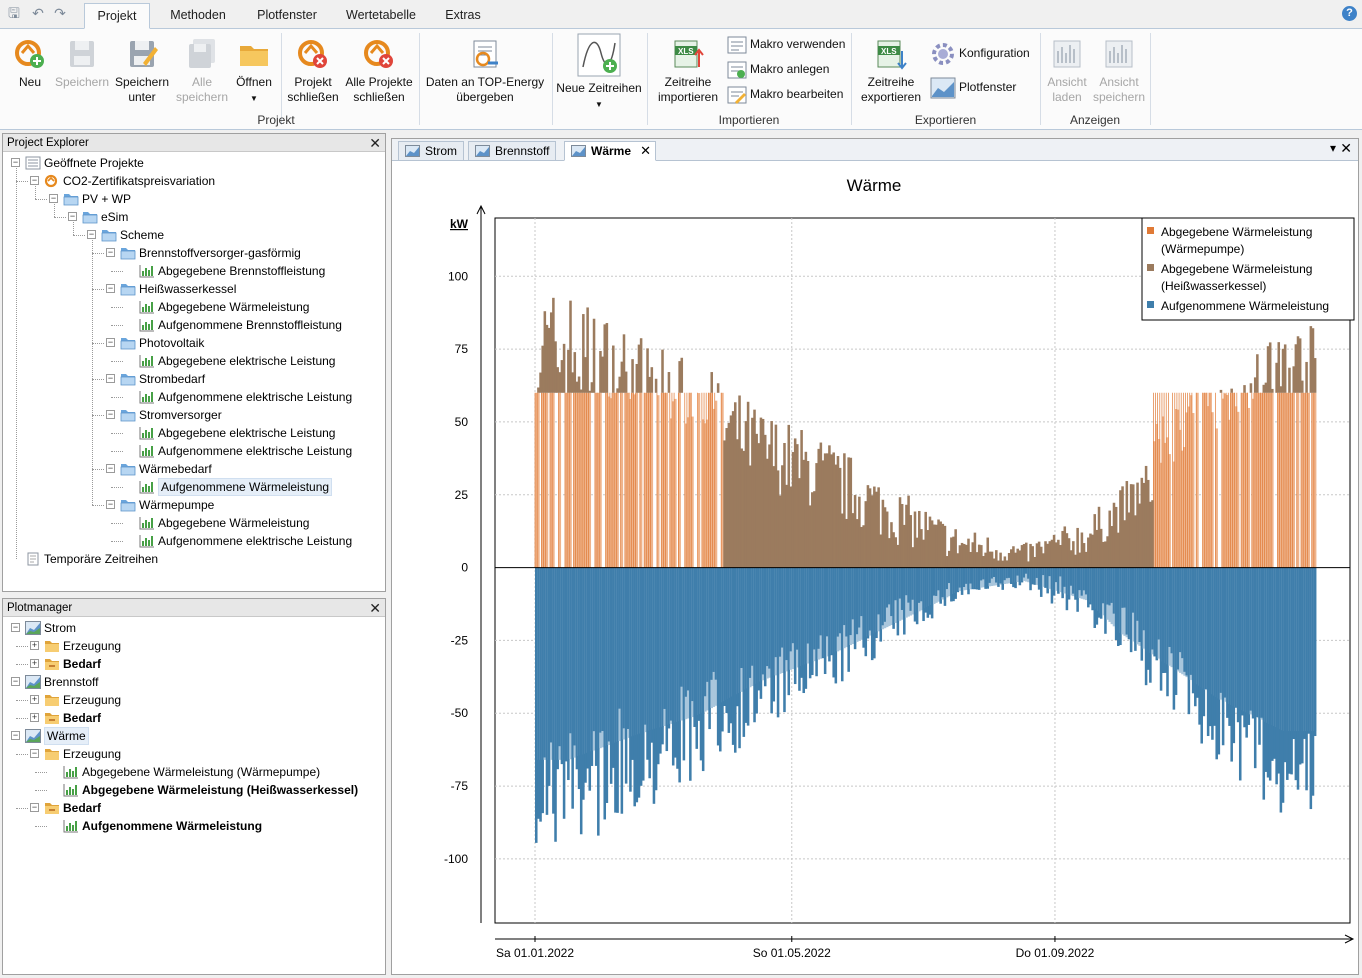 Image resolution: width=1362 pixels, height=978 pixels. Describe the element at coordinates (245, 487) in the screenshot. I see `explorer-item-label: Aufgenommene Wärmeleistung` at that location.